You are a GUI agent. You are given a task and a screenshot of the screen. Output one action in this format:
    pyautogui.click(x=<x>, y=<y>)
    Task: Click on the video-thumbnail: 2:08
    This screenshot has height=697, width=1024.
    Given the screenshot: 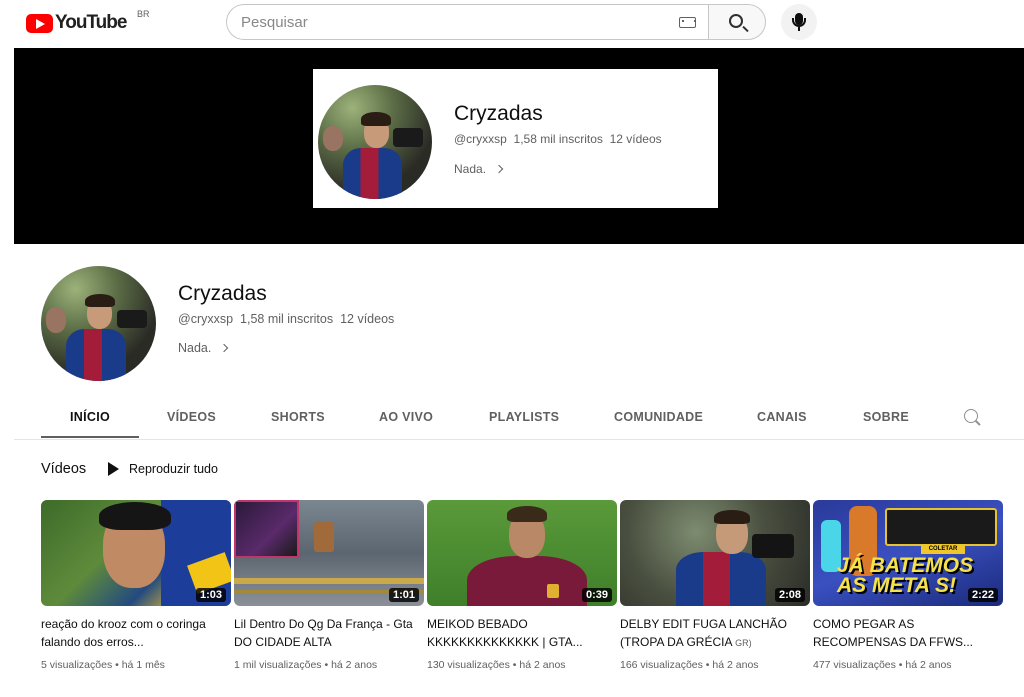 What is the action you would take?
    pyautogui.click(x=715, y=553)
    